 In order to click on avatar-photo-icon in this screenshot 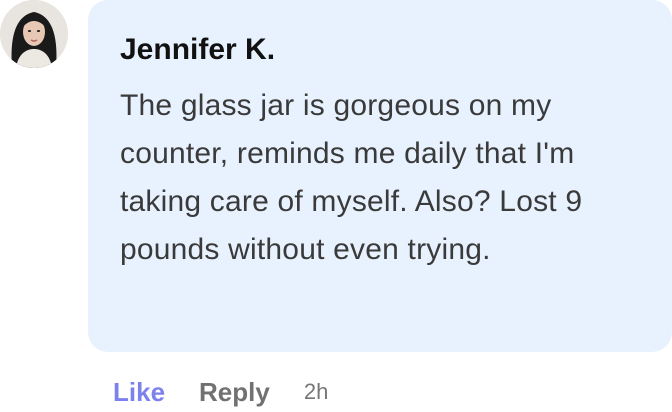, I will do `click(34, 34)`.